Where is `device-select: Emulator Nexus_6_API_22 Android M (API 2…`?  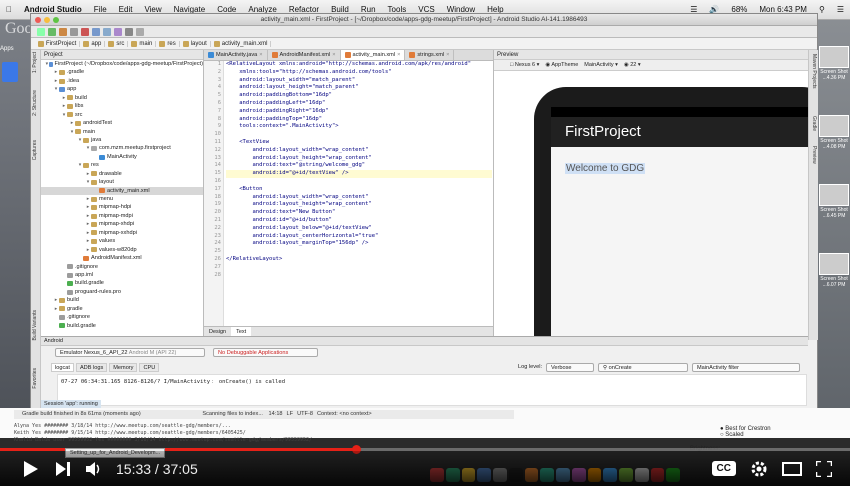
device-select: Emulator Nexus_6_API_22 Android M (API 2… is located at coordinates (130, 352).